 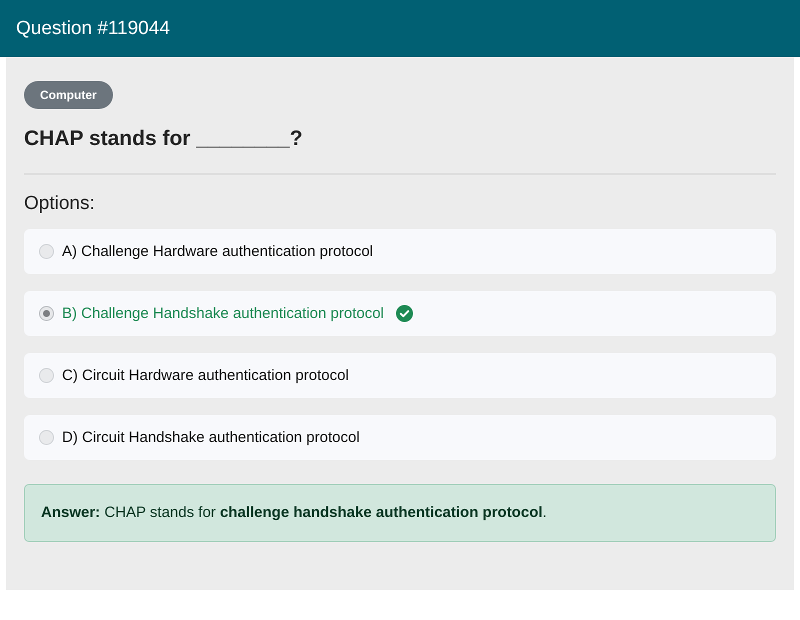 What do you see at coordinates (205, 375) in the screenshot?
I see `option-text: C) Circuit Hardware authentication protocol` at bounding box center [205, 375].